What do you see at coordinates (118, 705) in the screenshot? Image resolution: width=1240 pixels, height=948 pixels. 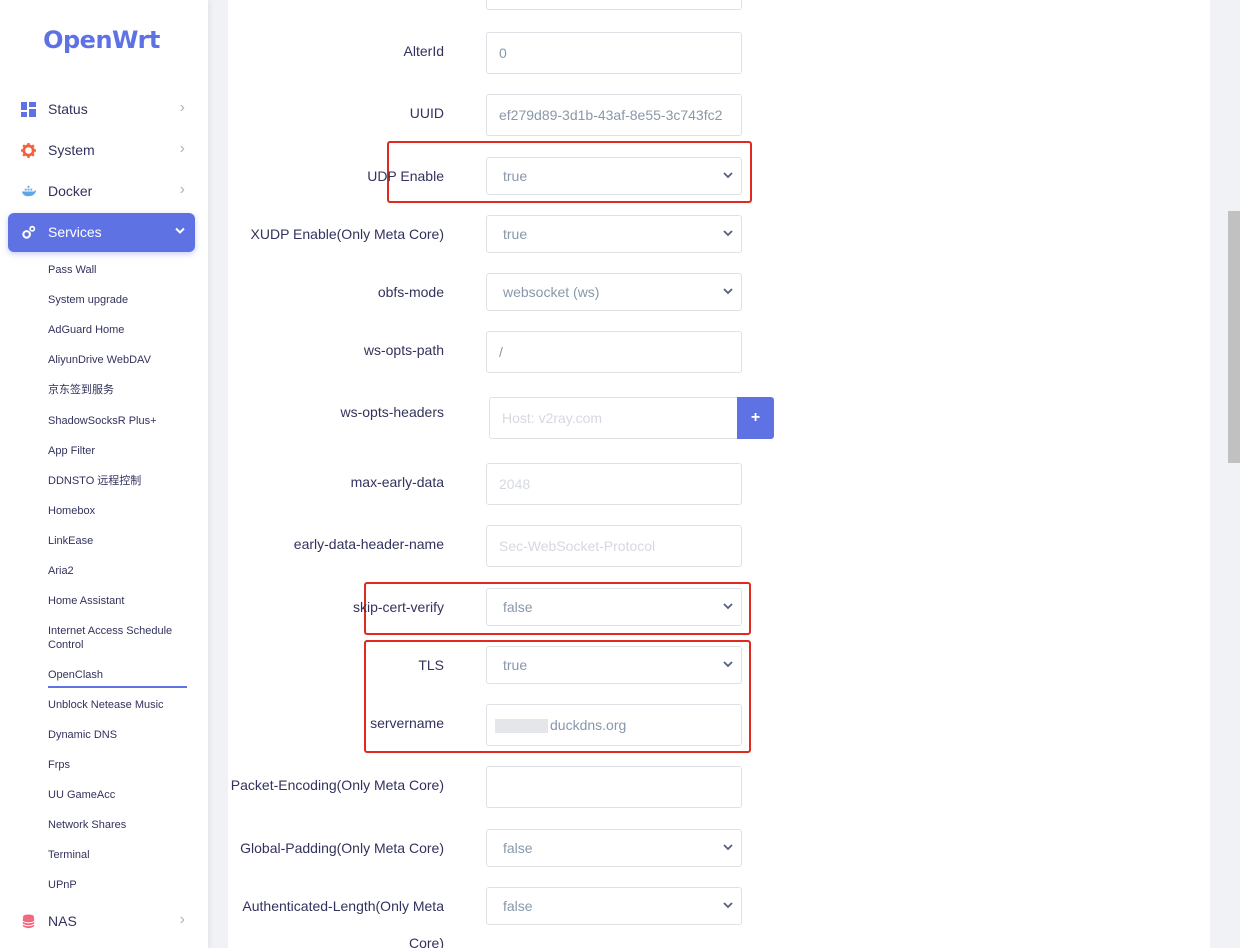 I see `submenu-item: Unblock Netease Music` at bounding box center [118, 705].